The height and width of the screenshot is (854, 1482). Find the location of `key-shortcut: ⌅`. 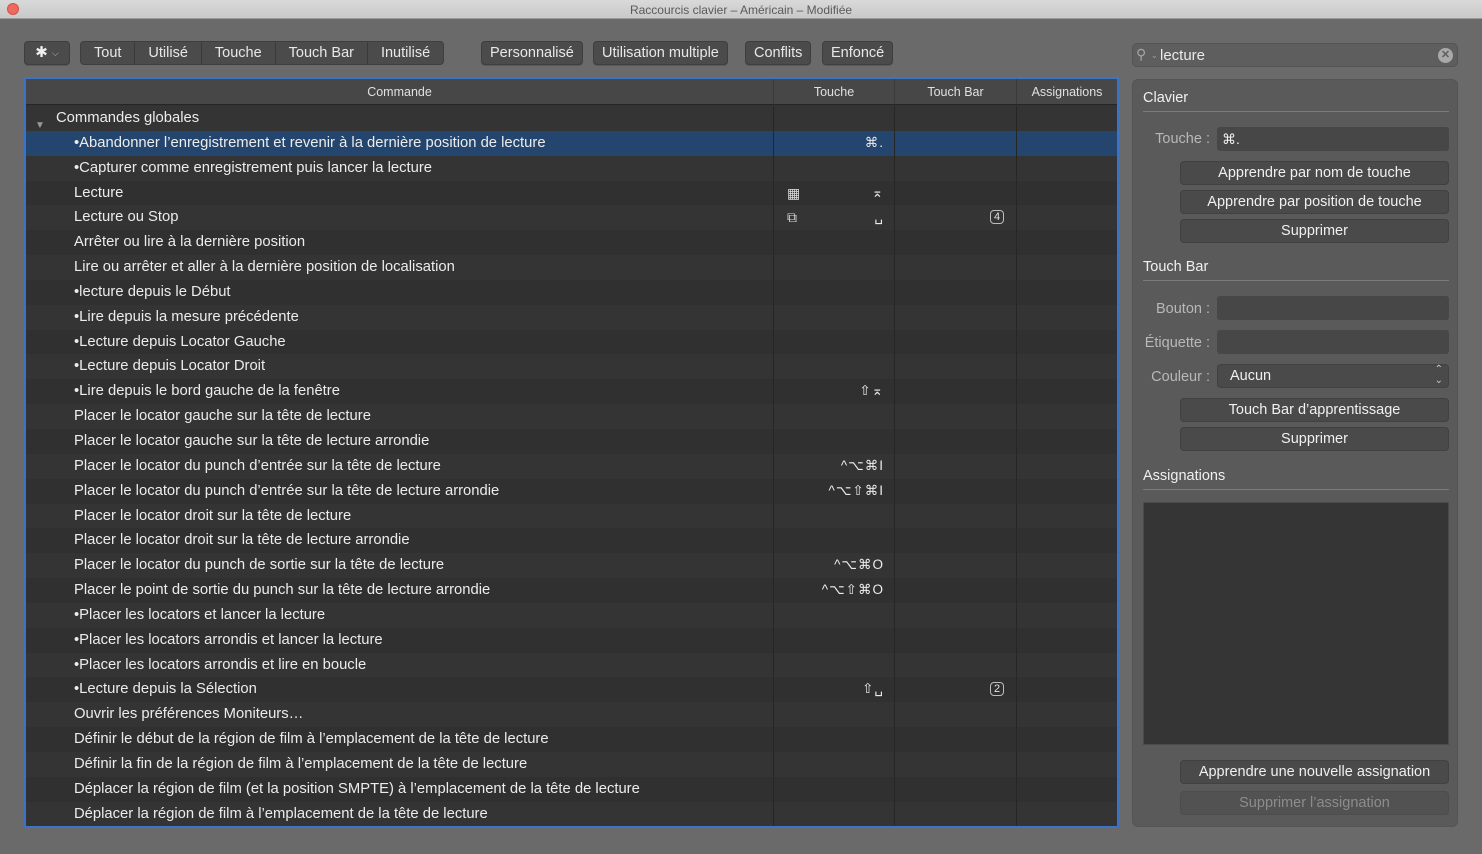

key-shortcut: ⌅ is located at coordinates (877, 192).